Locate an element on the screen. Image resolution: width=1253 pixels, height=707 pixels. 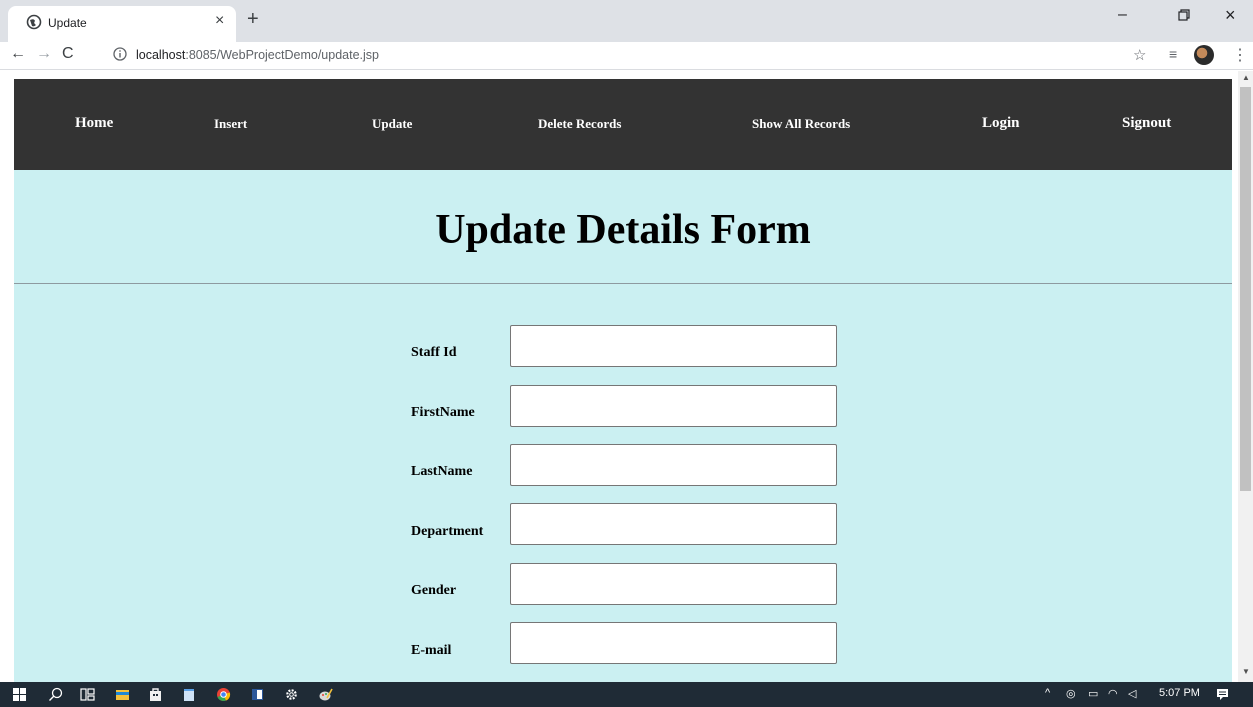
url-host: localhost is located at coordinates (161, 55).